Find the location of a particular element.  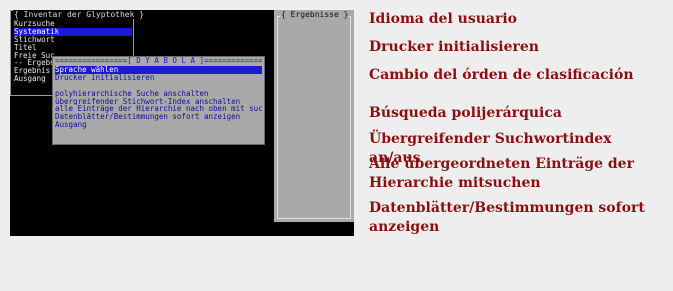

popup-item-ausgang: Ausgang is located at coordinates (158, 125).